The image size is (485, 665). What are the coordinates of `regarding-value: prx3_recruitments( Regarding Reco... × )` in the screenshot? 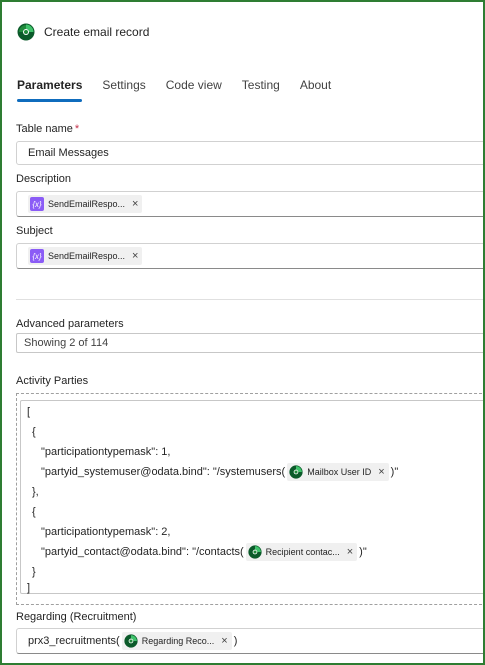 It's located at (132, 641).